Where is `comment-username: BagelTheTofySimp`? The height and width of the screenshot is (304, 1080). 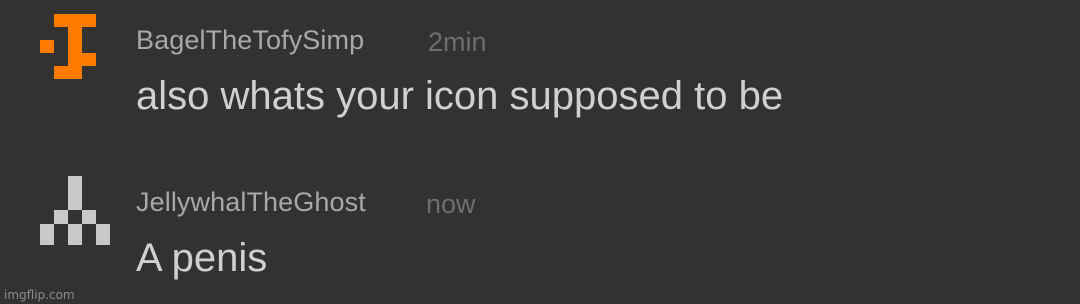
comment-username: BagelTheTofySimp is located at coordinates (250, 40).